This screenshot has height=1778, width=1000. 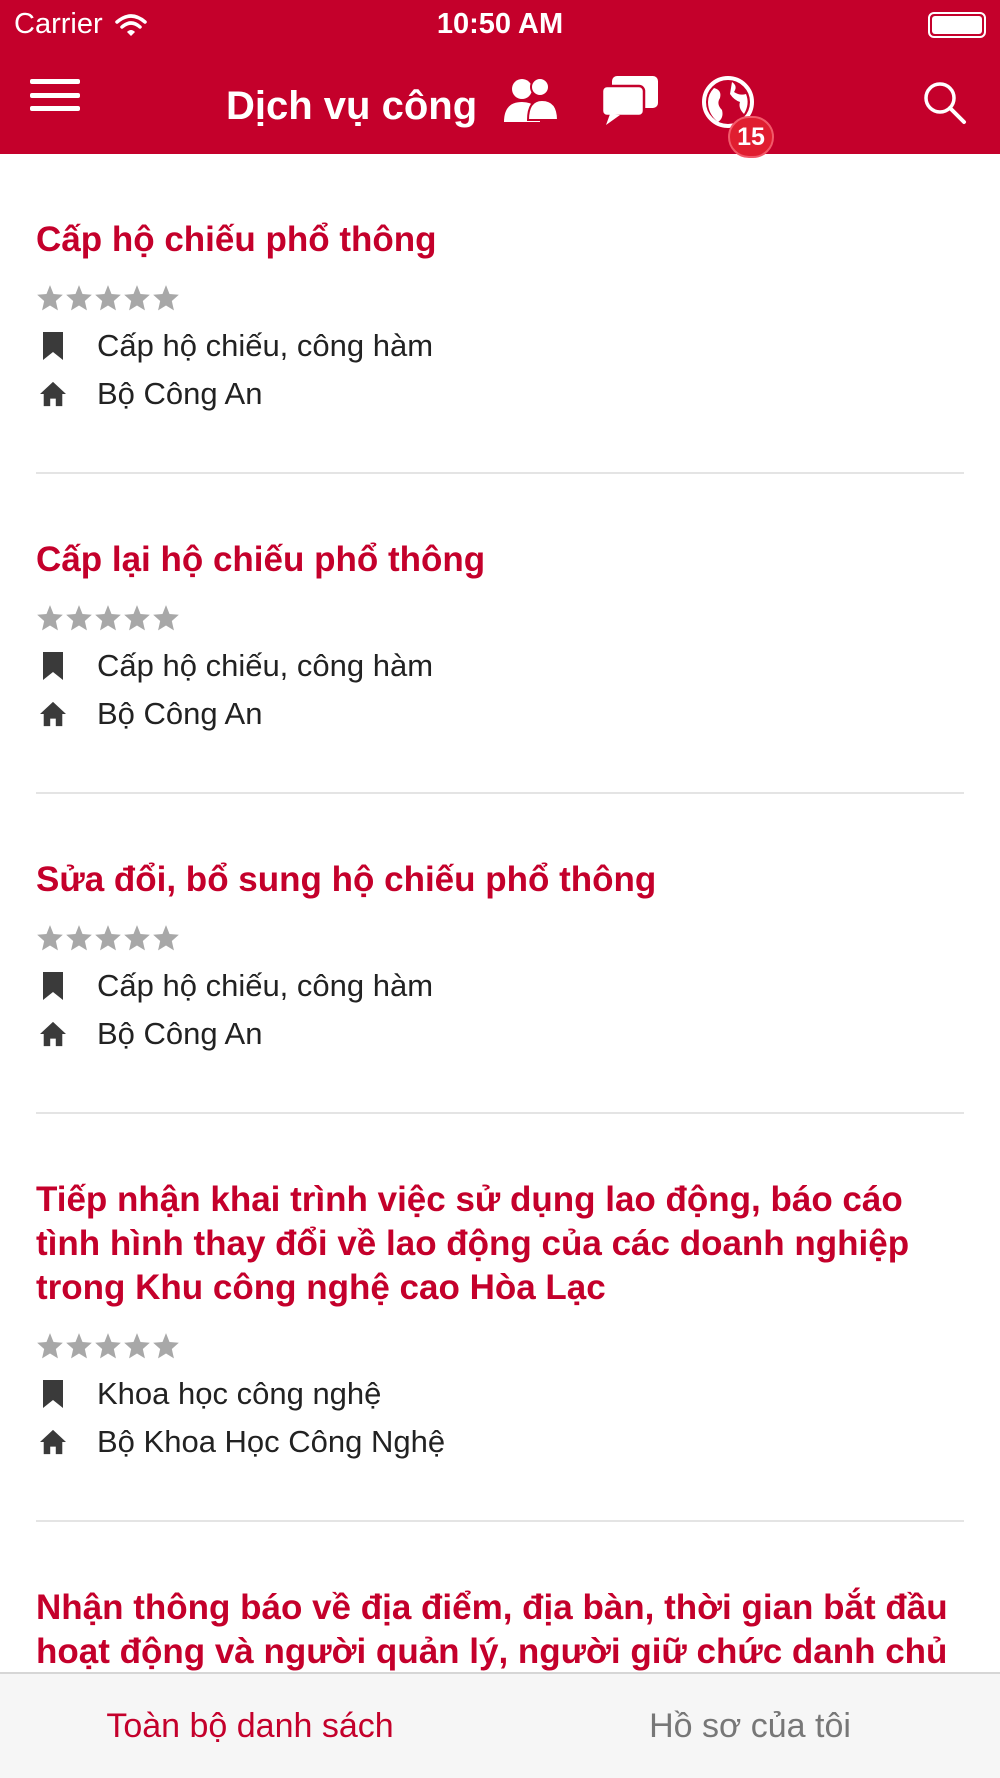 I want to click on category-row: Khoa học công nghệ, so click(x=500, y=1394).